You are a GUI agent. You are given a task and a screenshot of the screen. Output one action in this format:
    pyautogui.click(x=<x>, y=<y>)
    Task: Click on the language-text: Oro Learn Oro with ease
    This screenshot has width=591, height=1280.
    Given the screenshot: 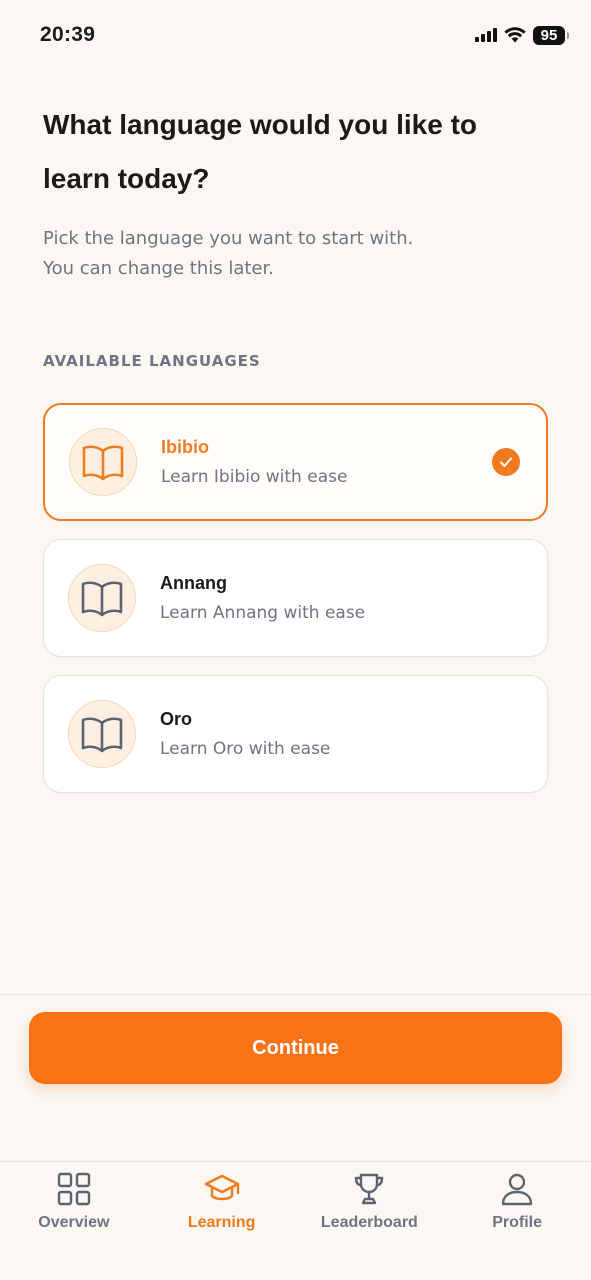 What is the action you would take?
    pyautogui.click(x=245, y=734)
    